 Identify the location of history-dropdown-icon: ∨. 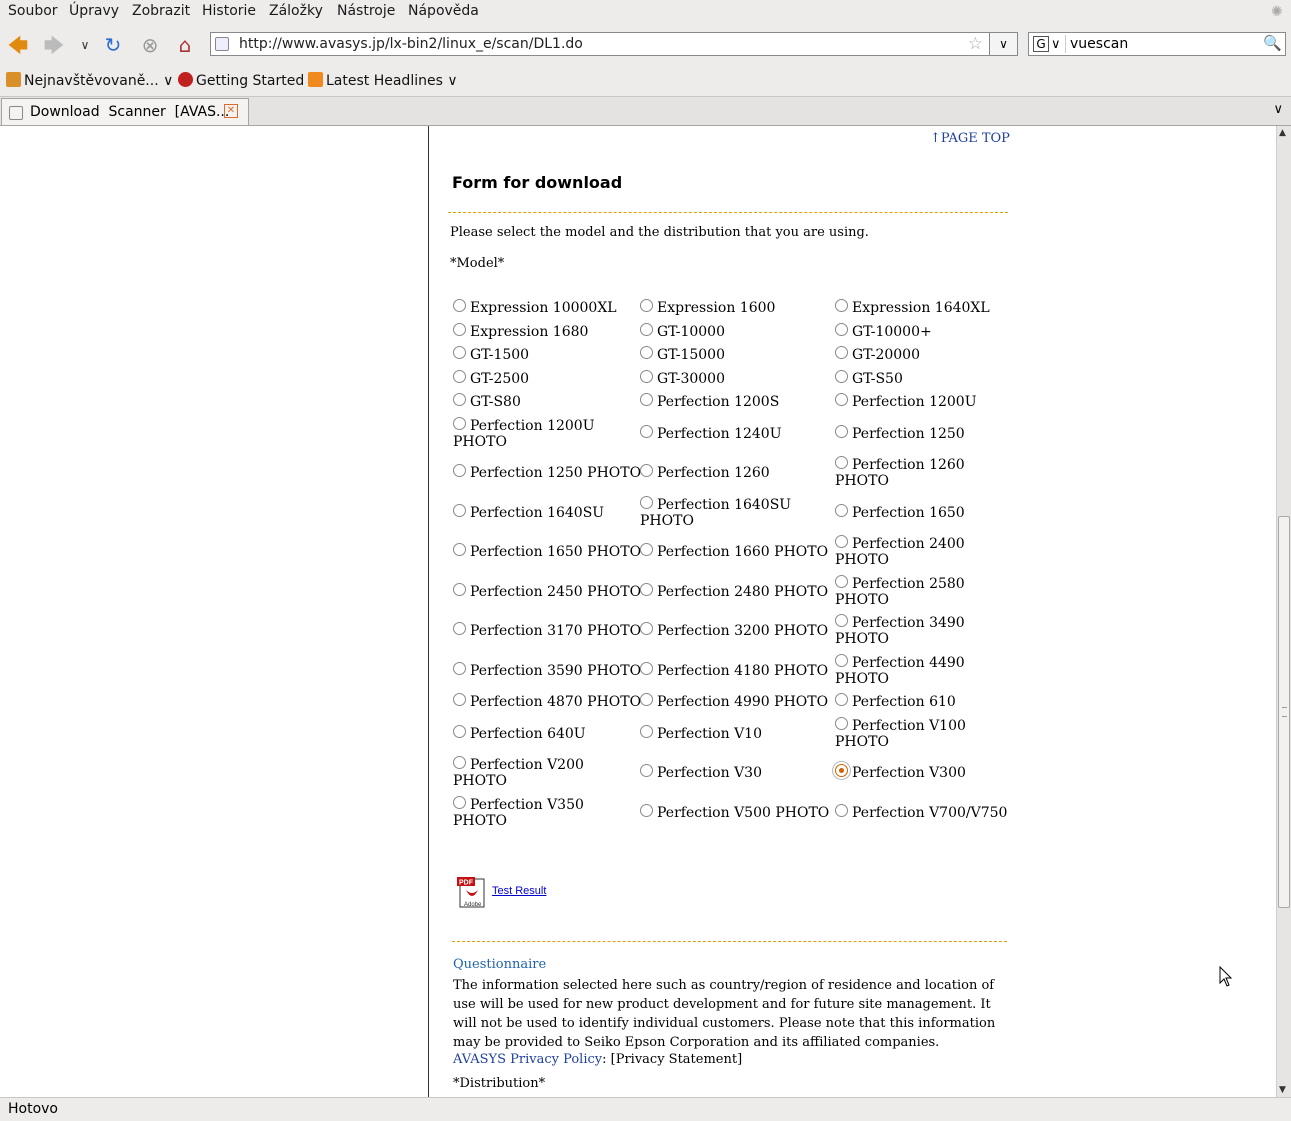
(85, 45).